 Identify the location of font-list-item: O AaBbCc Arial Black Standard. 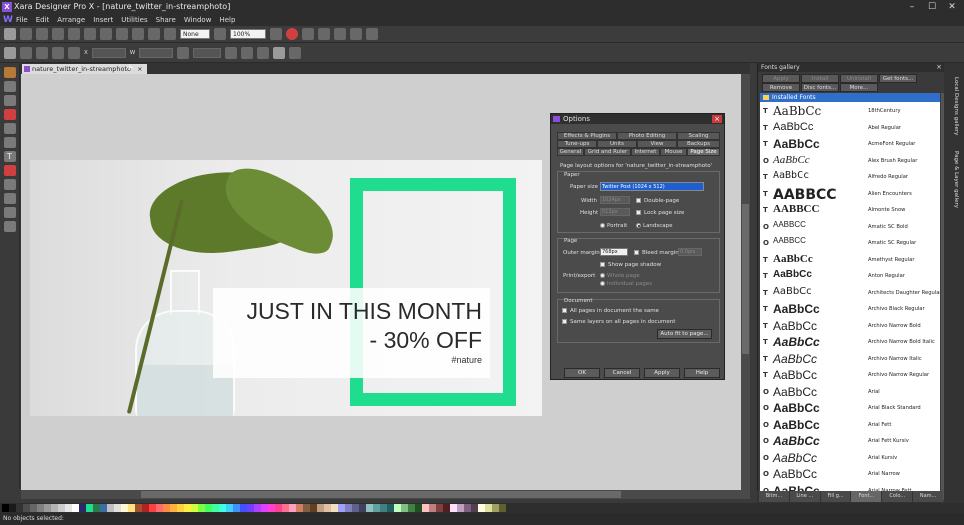
(850, 408).